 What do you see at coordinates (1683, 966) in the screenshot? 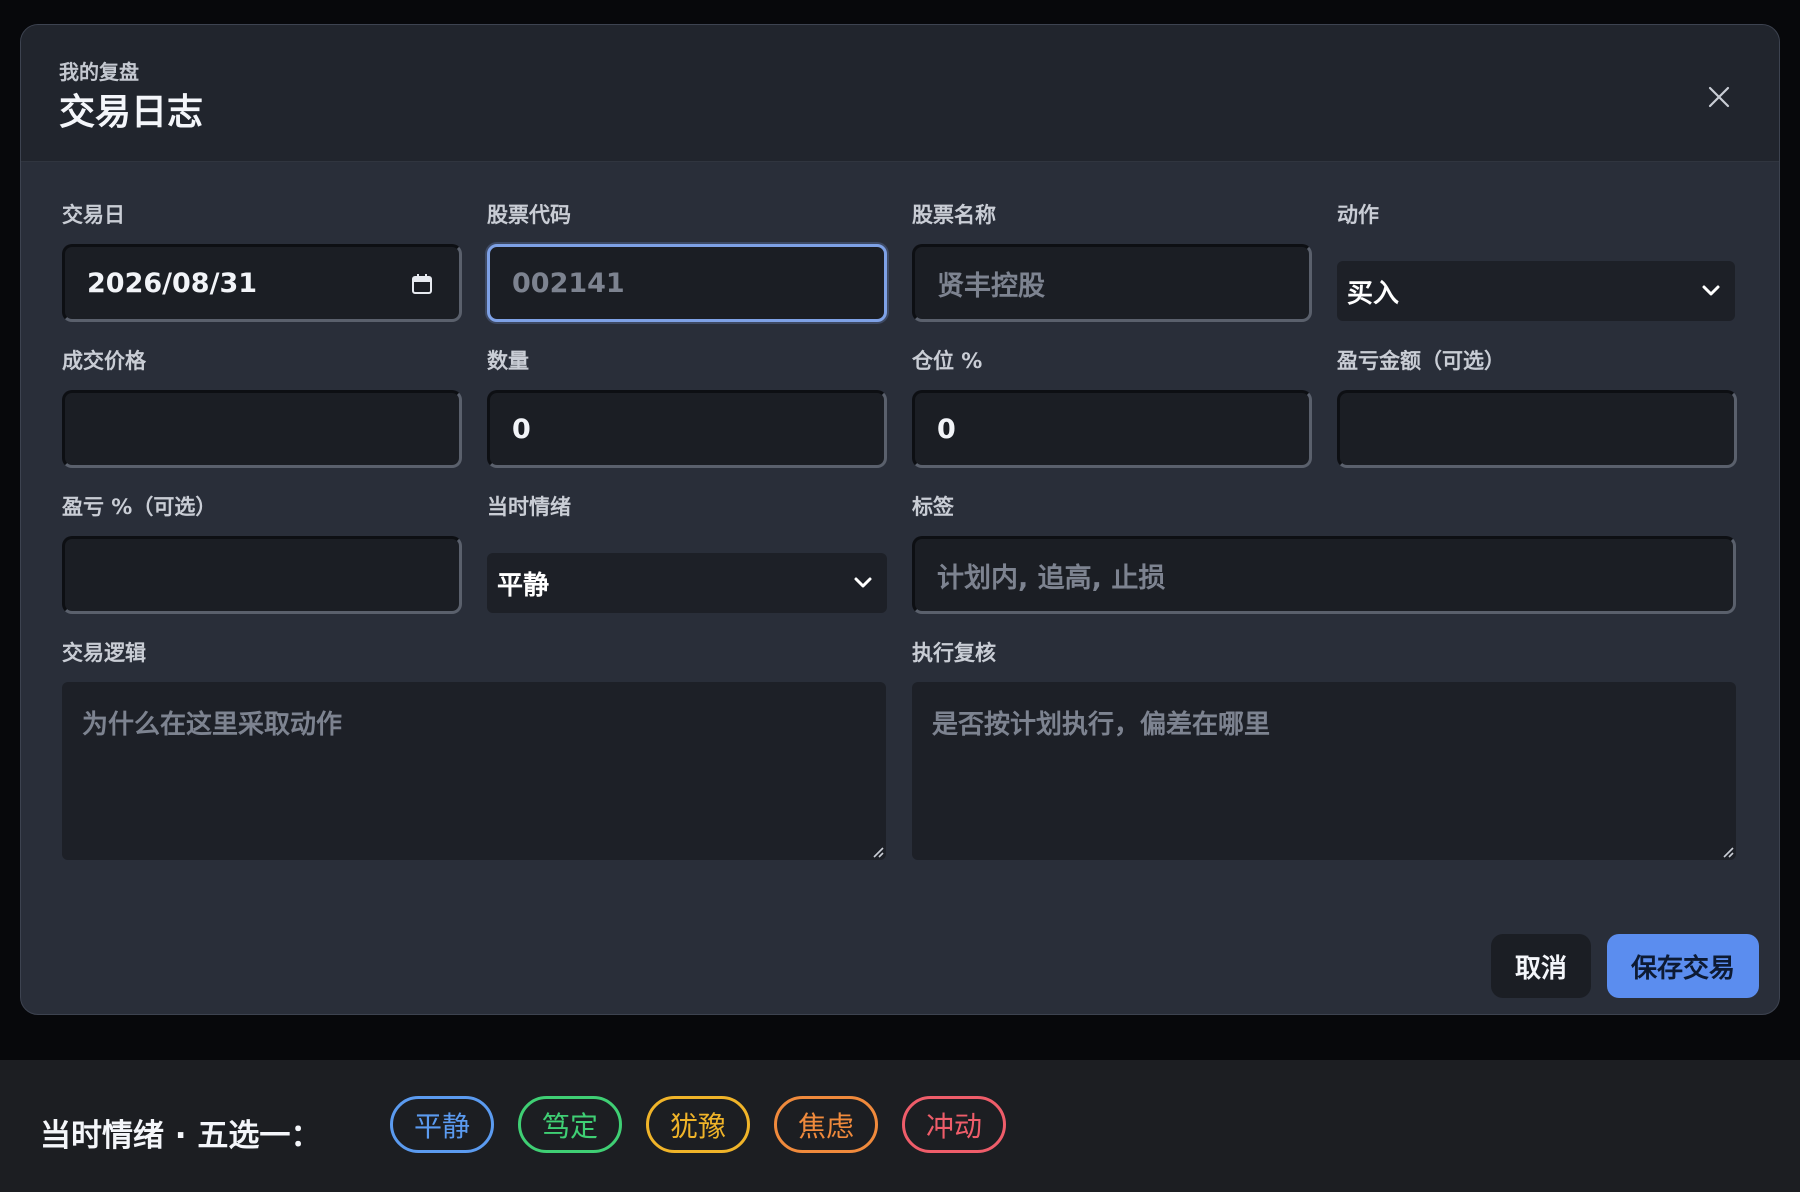
I see `save-trade-button: 保存交易` at bounding box center [1683, 966].